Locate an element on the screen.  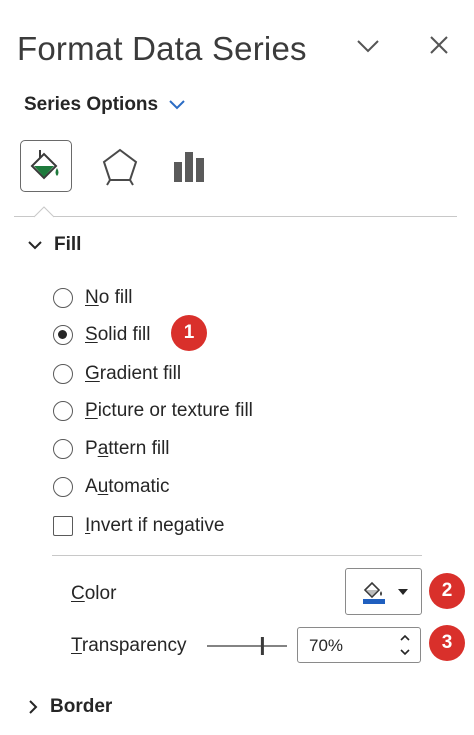
option-label: Solid fill is located at coordinates (118, 334).